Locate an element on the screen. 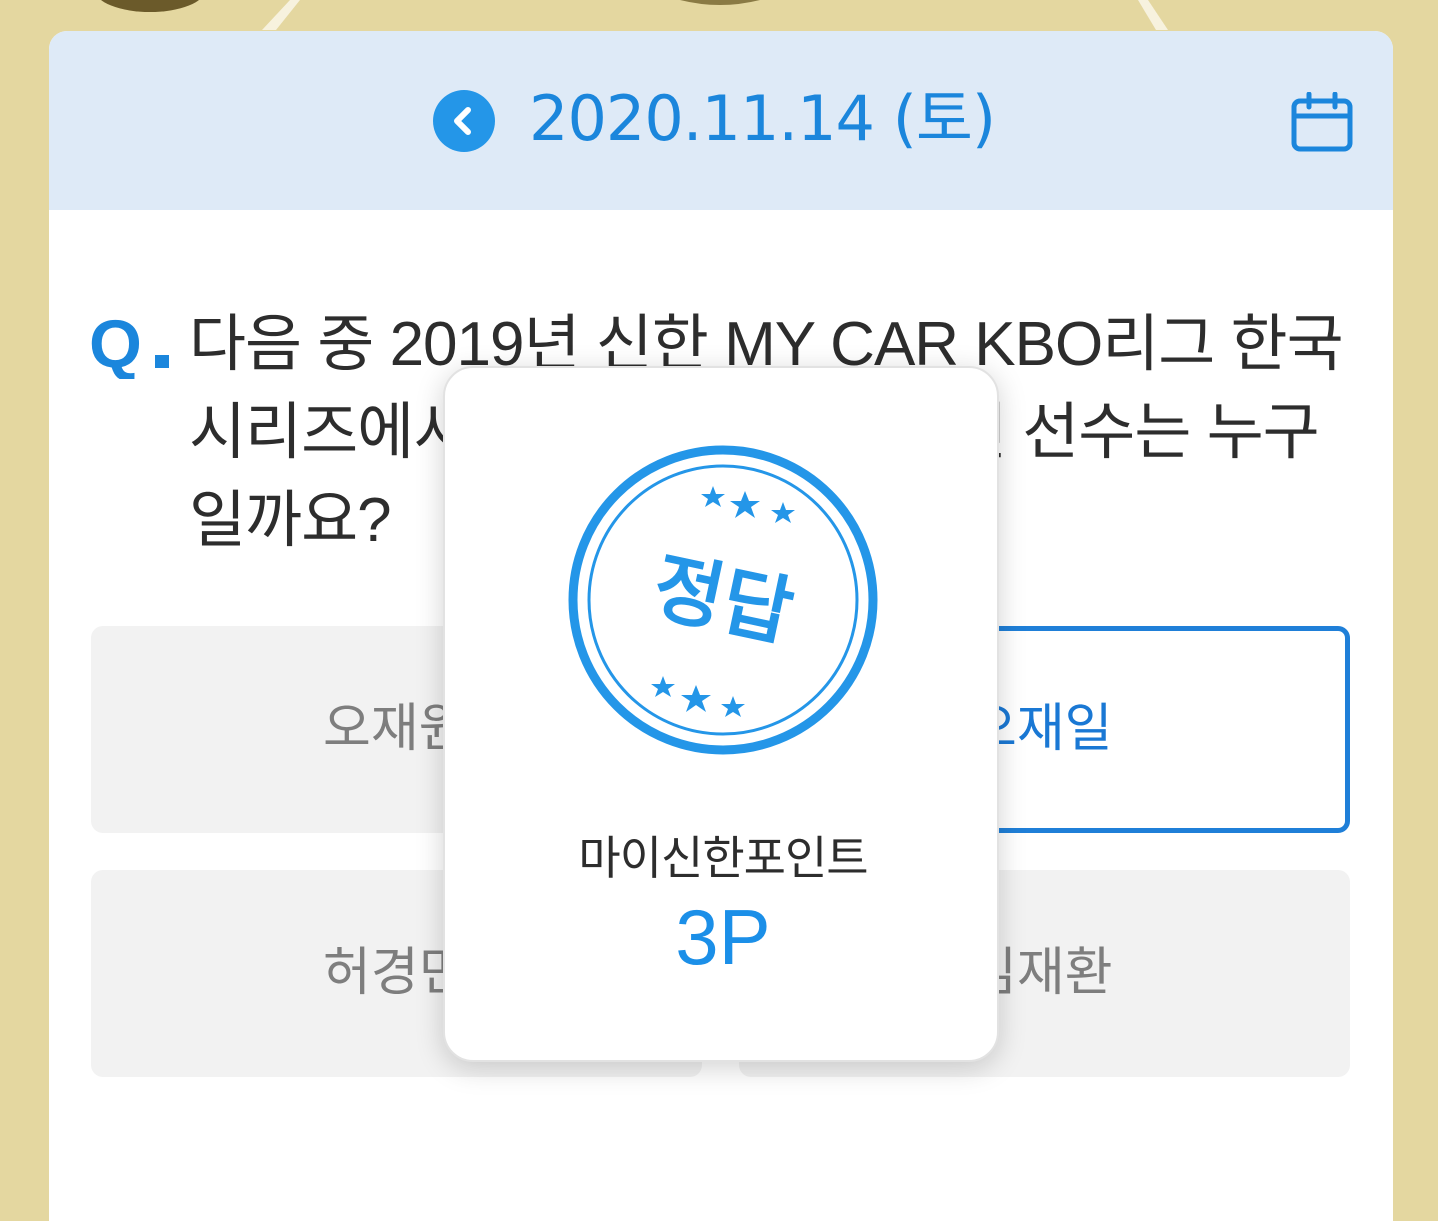 Image resolution: width=1438 pixels, height=1221 pixels. calendar-icon is located at coordinates (1322, 121).